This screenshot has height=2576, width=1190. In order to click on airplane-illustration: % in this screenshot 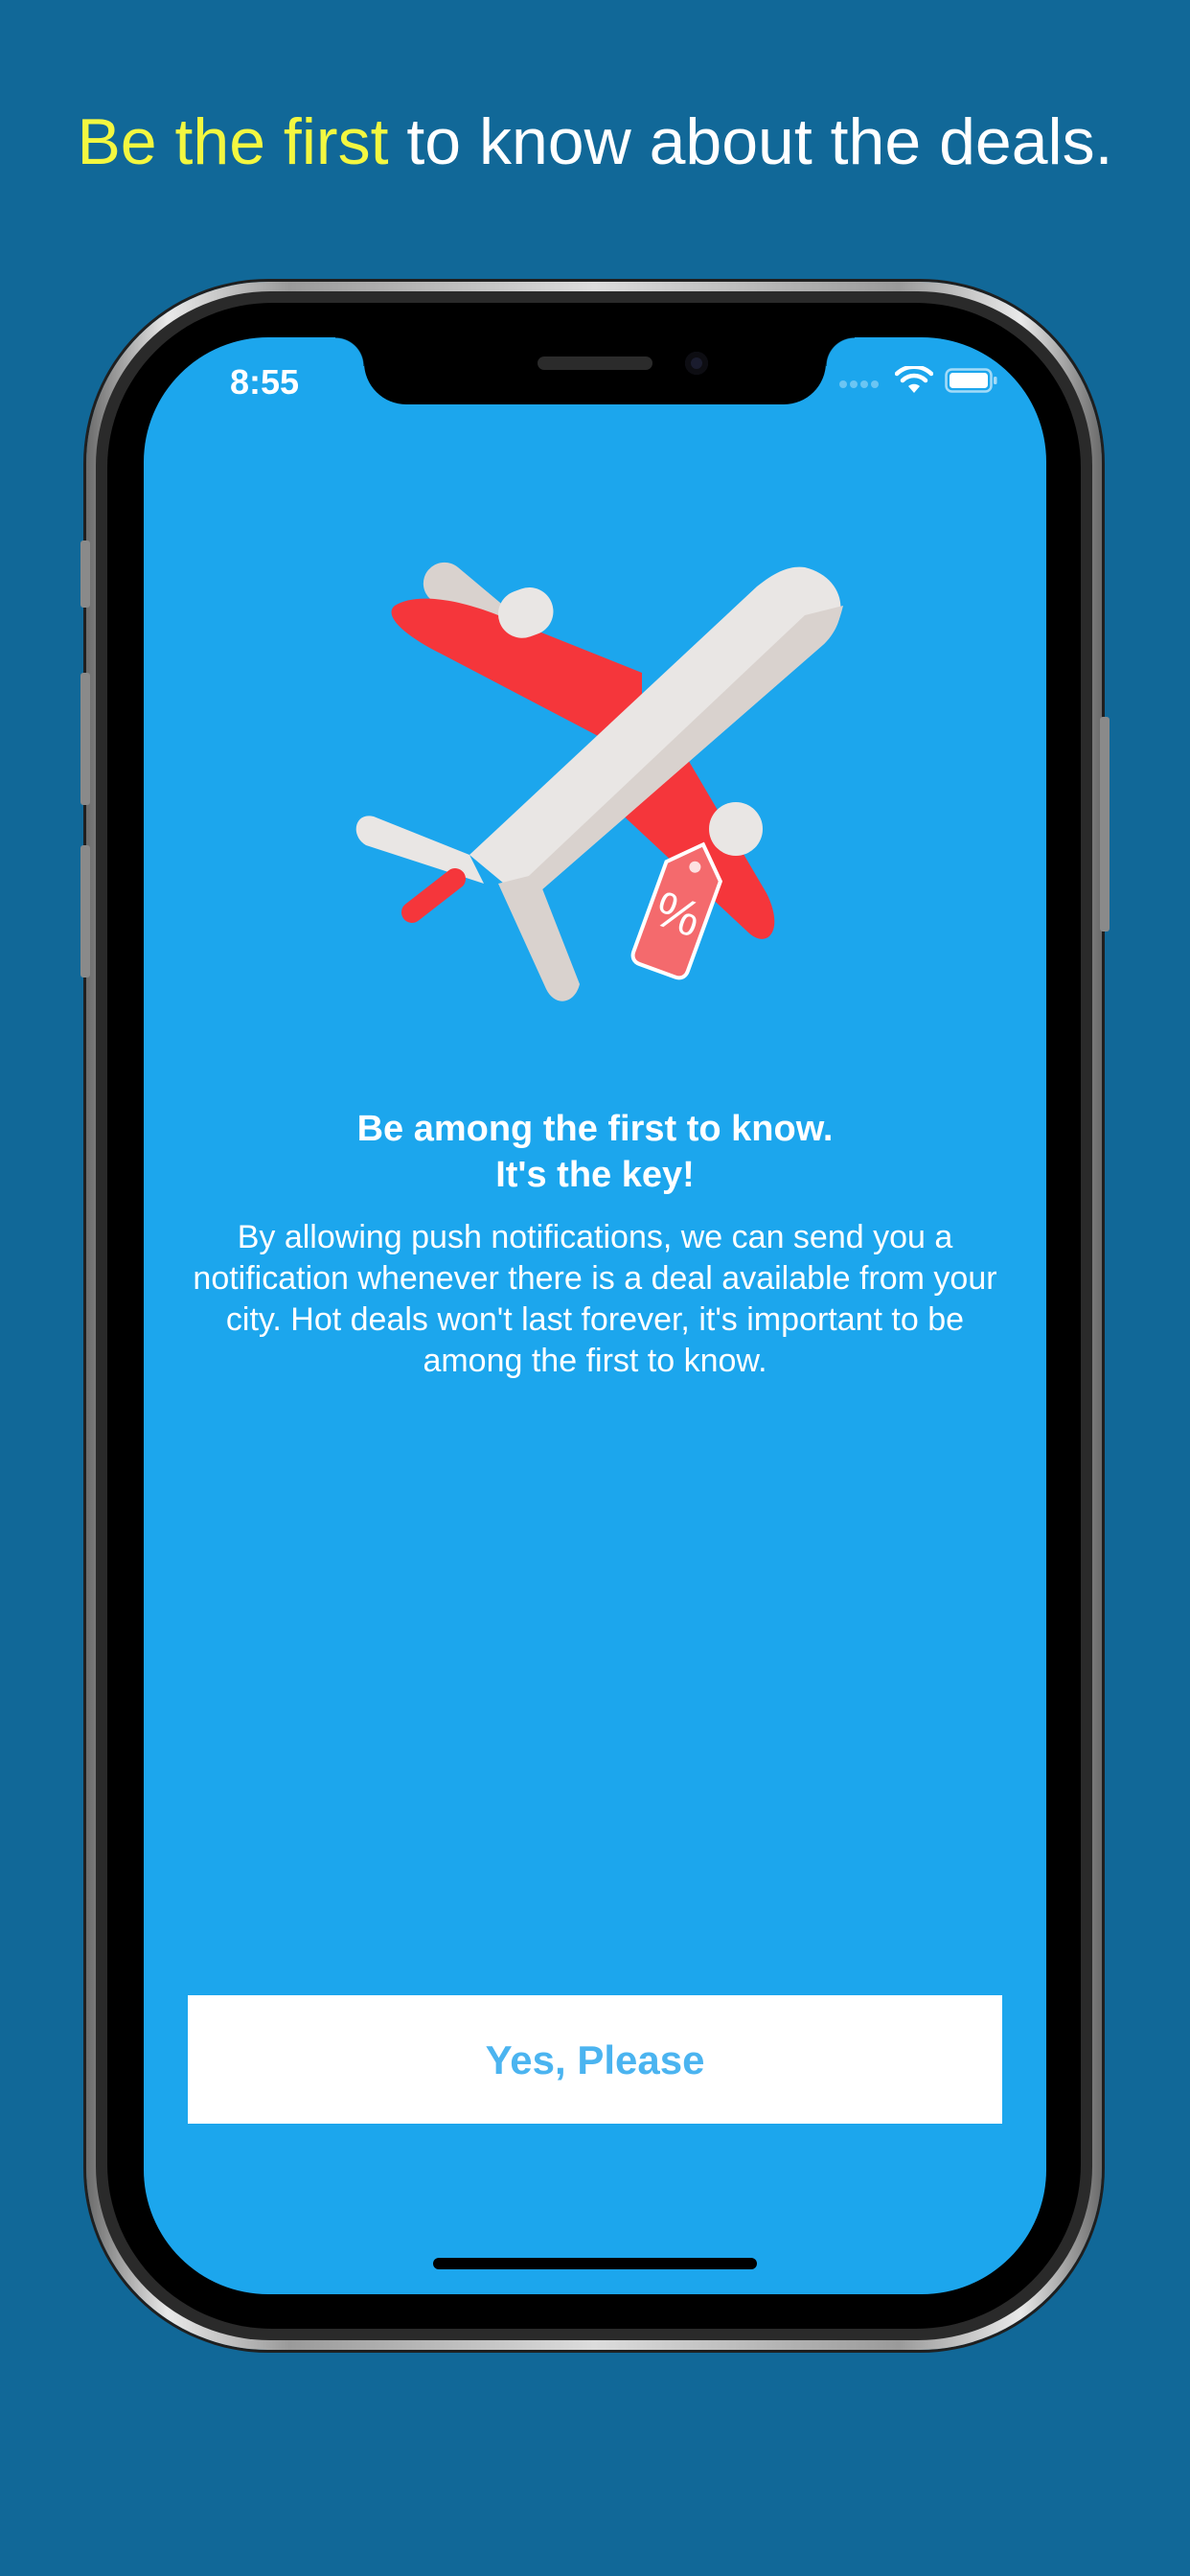, I will do `click(599, 782)`.